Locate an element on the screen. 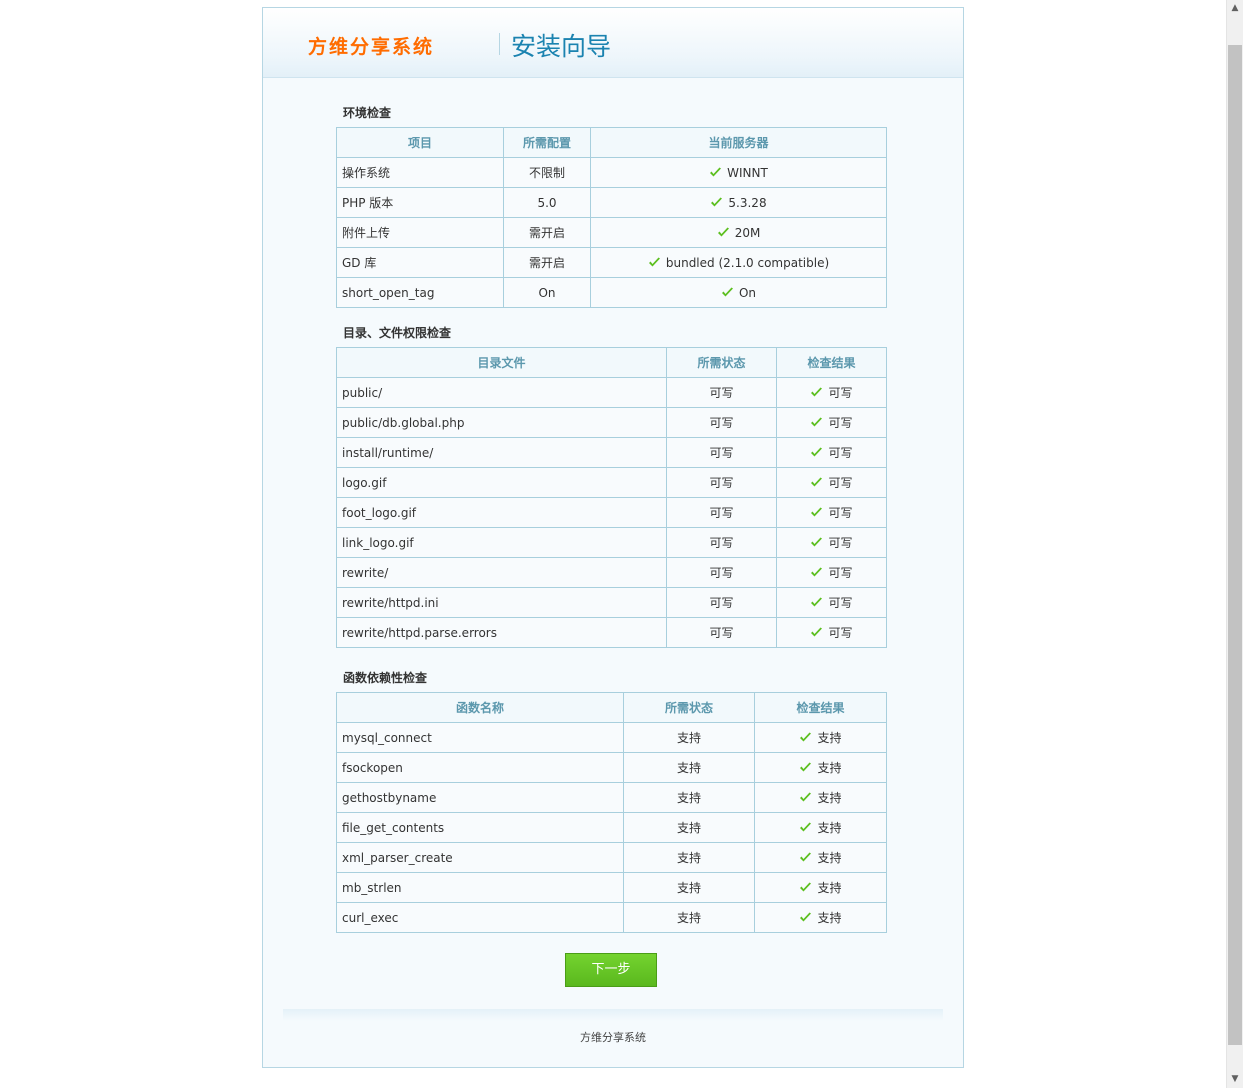 The height and width of the screenshot is (1088, 1243). item-name: rewrite/ is located at coordinates (501, 572).